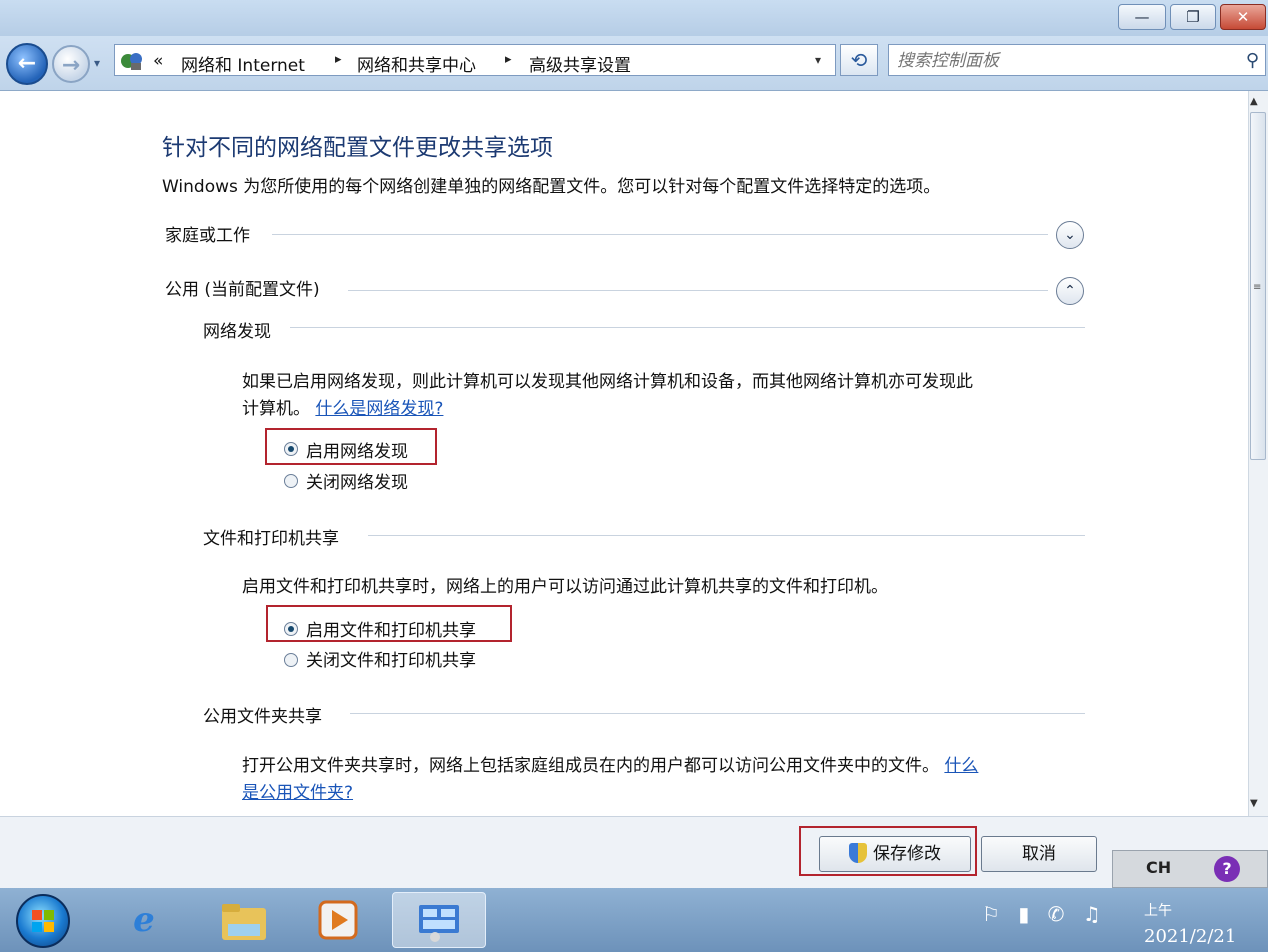  I want to click on search-input, so click(1062, 61).